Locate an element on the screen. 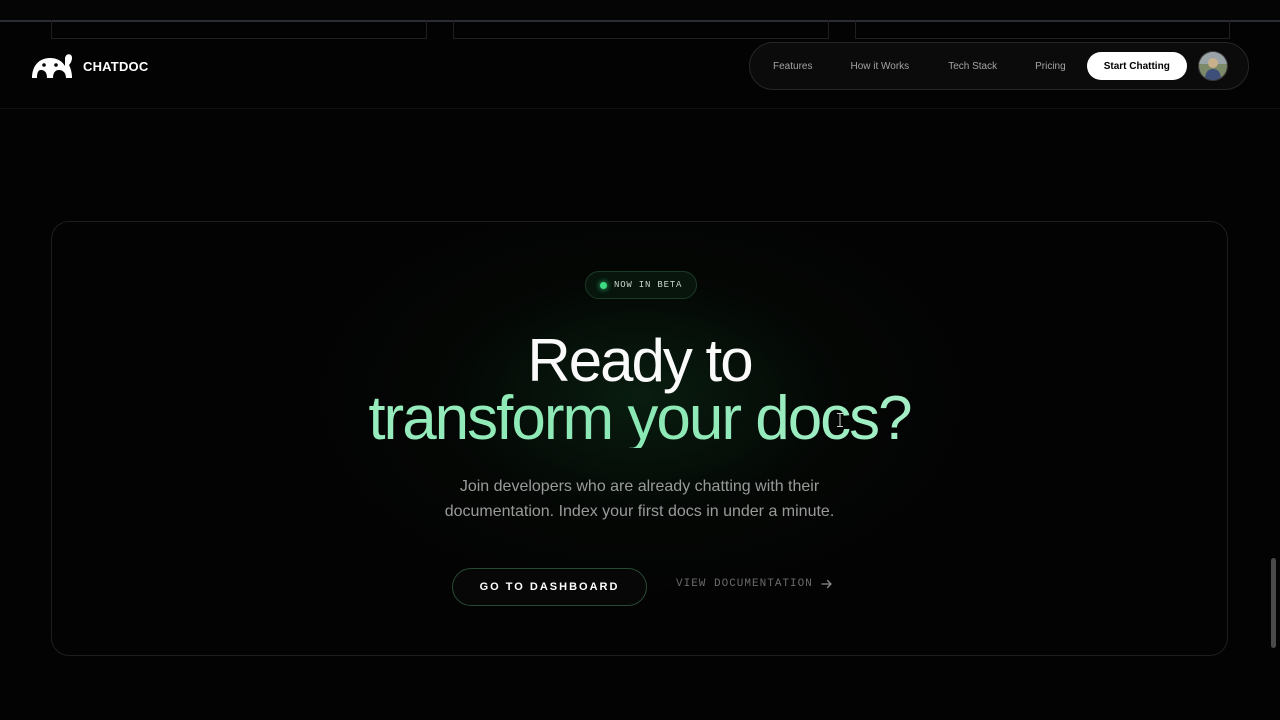 The image size is (1280, 720). avatar-image is located at coordinates (1212, 66).